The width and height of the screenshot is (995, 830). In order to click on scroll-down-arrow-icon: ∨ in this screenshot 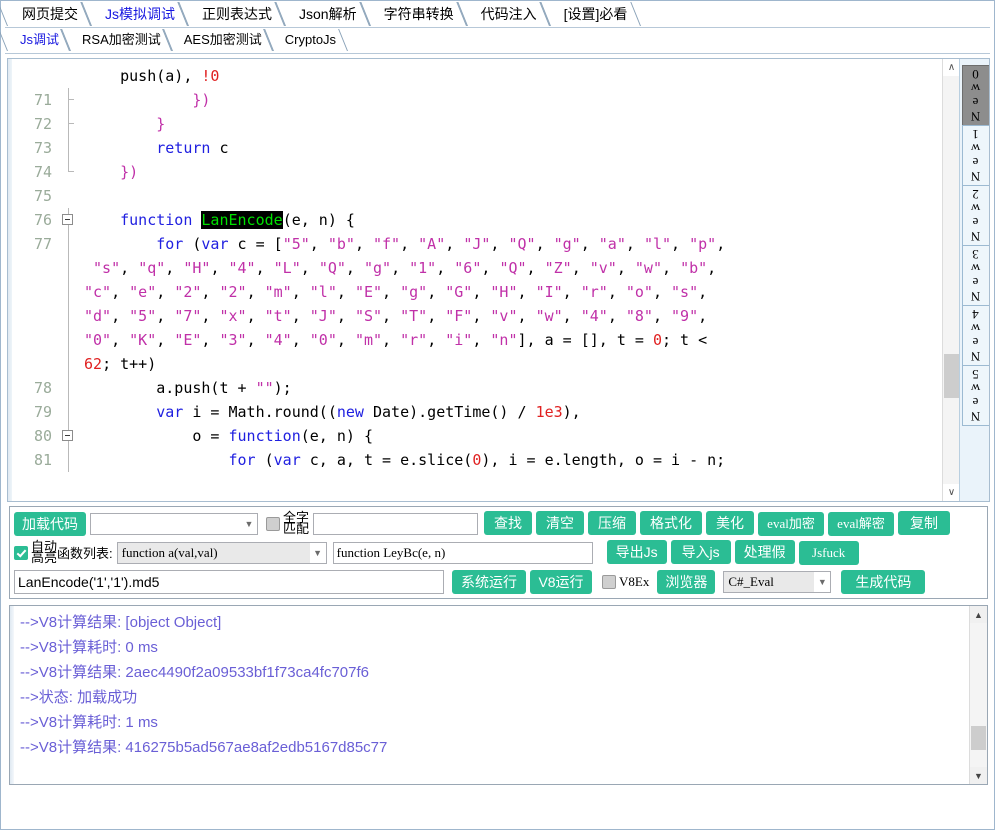, I will do `click(951, 492)`.